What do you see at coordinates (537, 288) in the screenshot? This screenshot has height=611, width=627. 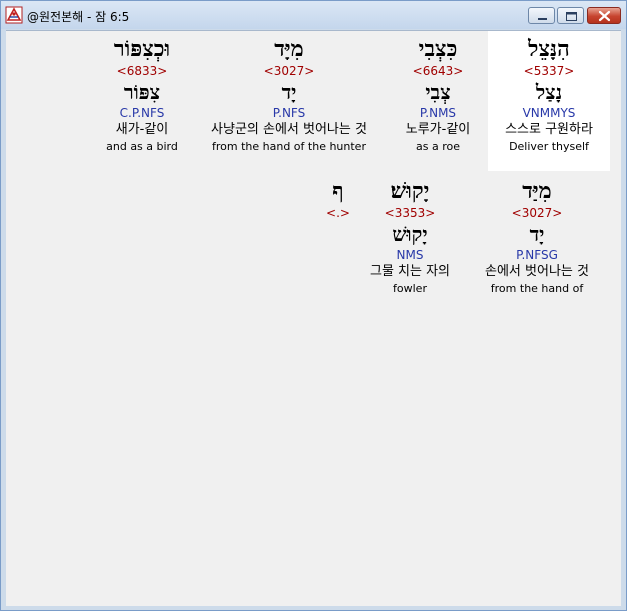 I see `english-gloss: from the hand of` at bounding box center [537, 288].